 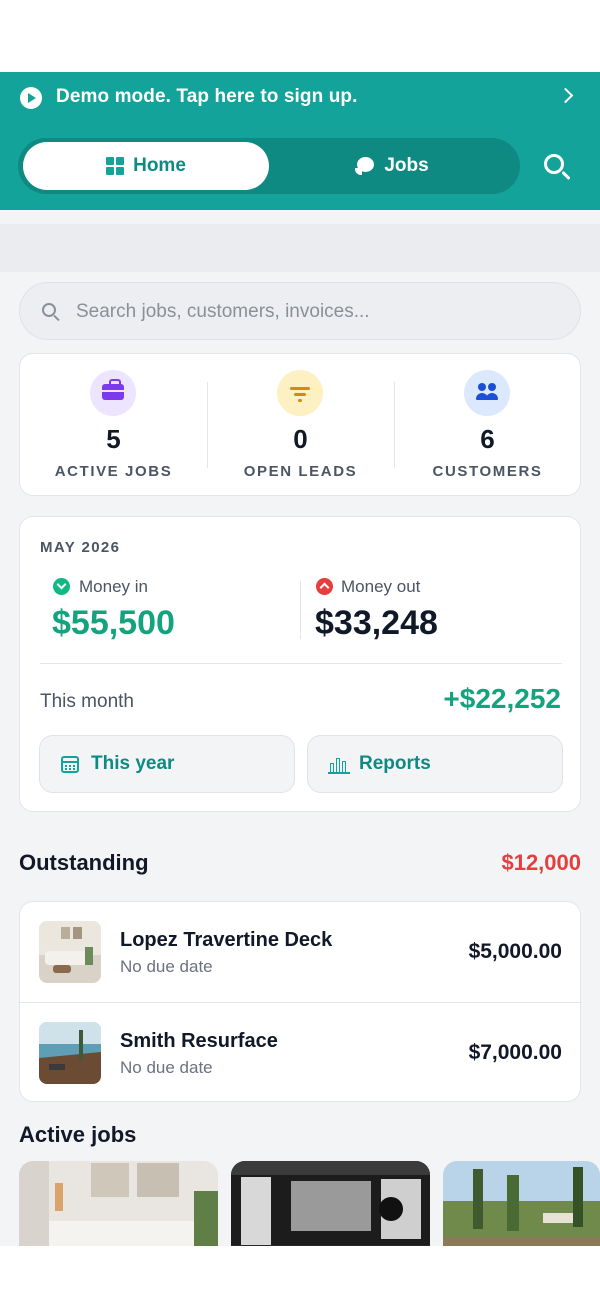 I want to click on stat-open-leads: 0 OPEN LEADS, so click(x=300, y=425).